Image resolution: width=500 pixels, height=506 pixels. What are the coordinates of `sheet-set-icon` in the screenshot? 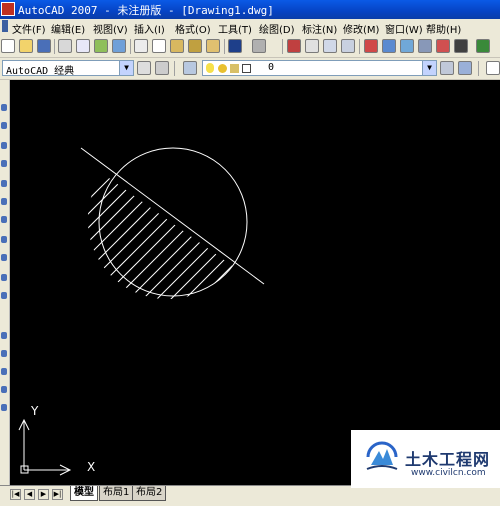 It's located at (425, 46).